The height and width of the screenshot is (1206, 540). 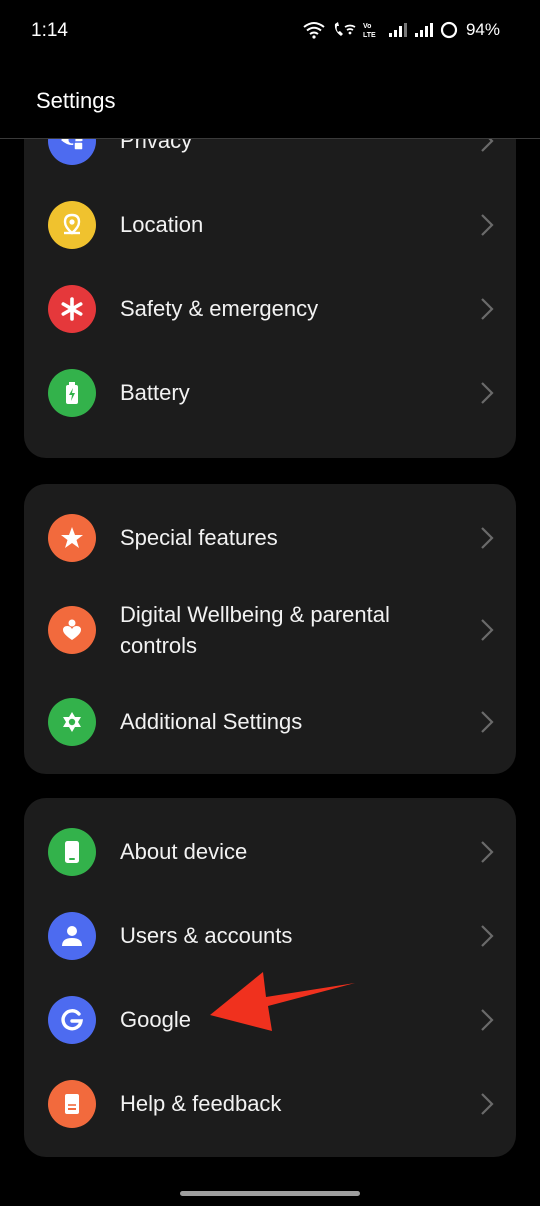 I want to click on battery-ring-icon, so click(x=449, y=30).